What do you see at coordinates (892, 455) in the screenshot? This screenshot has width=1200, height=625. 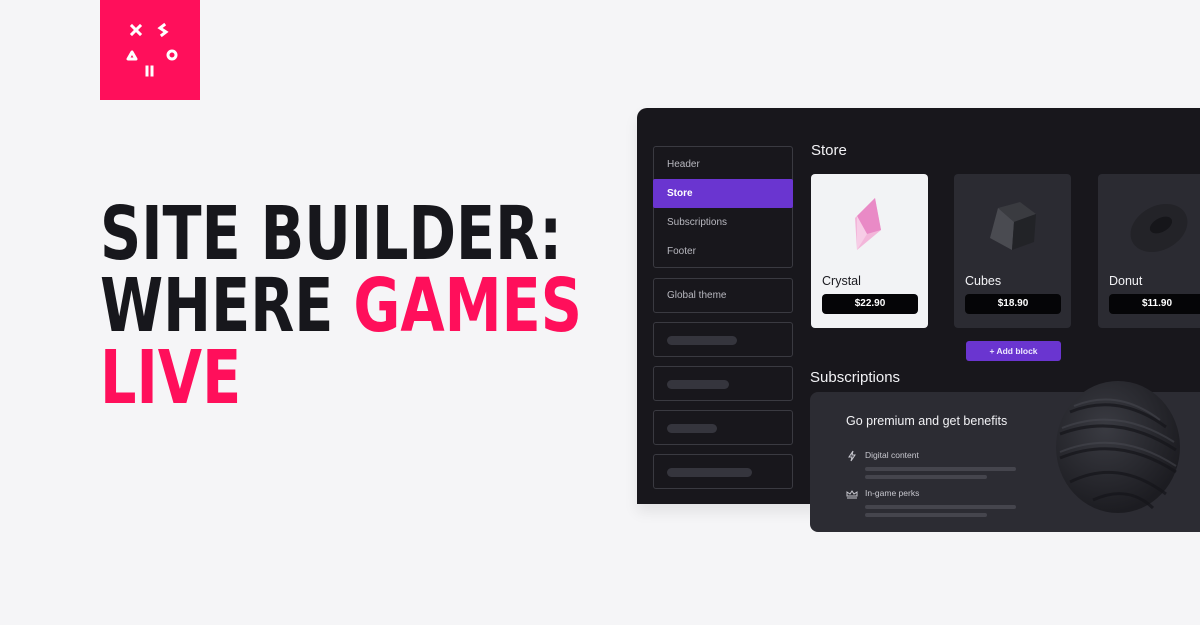 I see `perk-label: Digital content` at bounding box center [892, 455].